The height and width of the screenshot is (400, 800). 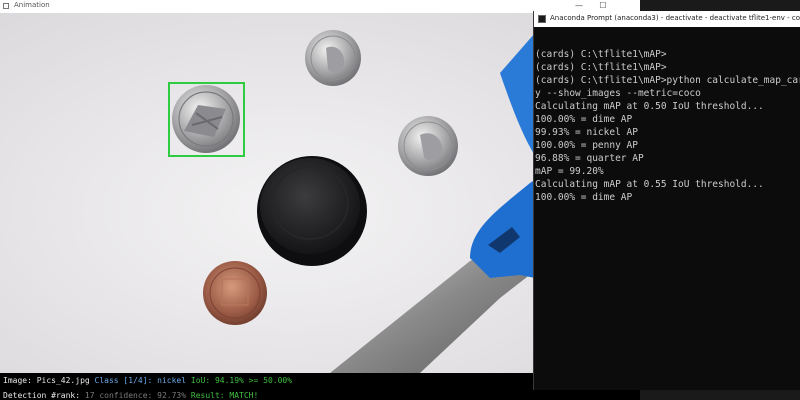 What do you see at coordinates (140, 380) in the screenshot?
I see `class-label: Class [1/4]: nickel` at bounding box center [140, 380].